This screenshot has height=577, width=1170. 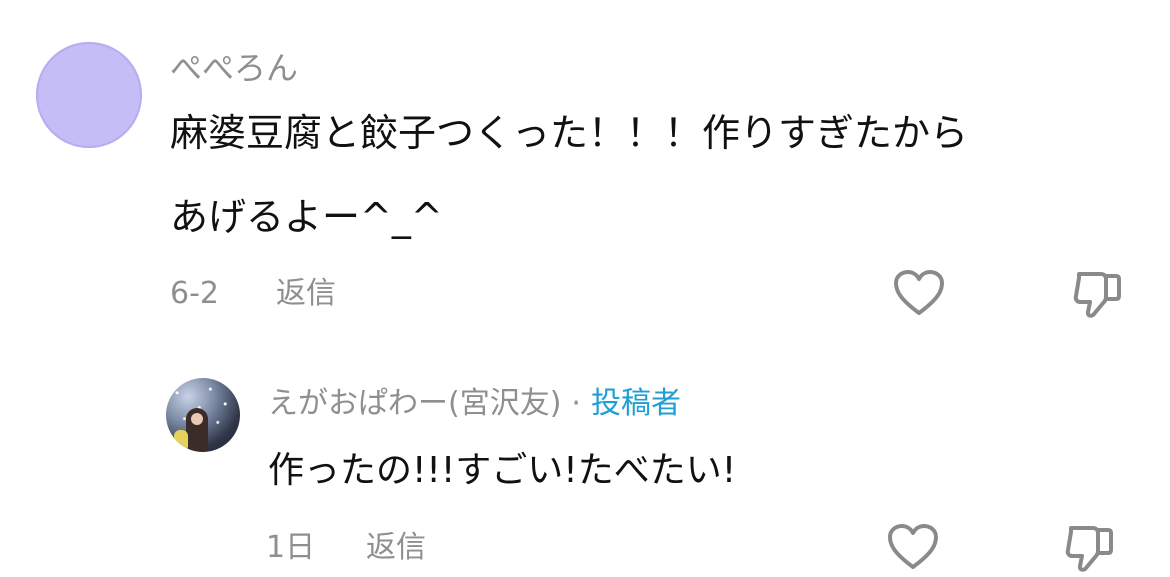 What do you see at coordinates (635, 403) in the screenshot?
I see `creator-badge: 投稿者` at bounding box center [635, 403].